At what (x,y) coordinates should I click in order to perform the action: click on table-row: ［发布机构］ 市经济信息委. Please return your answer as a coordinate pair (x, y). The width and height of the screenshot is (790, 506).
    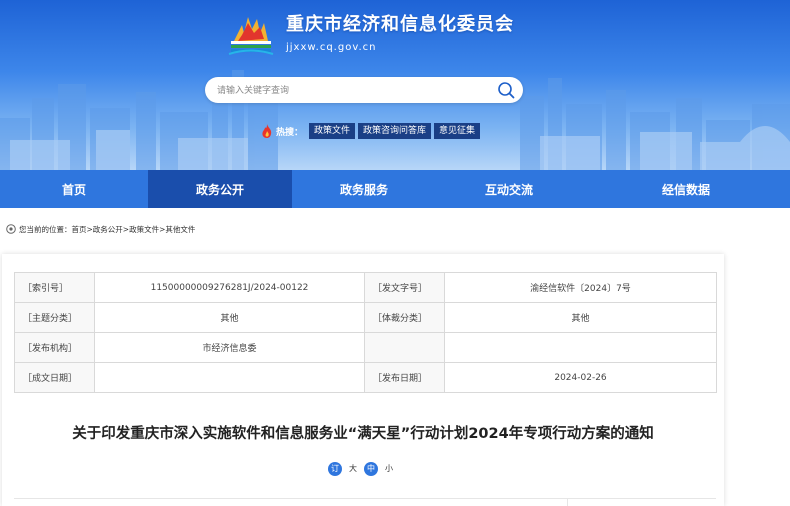
    Looking at the image, I should click on (365, 347).